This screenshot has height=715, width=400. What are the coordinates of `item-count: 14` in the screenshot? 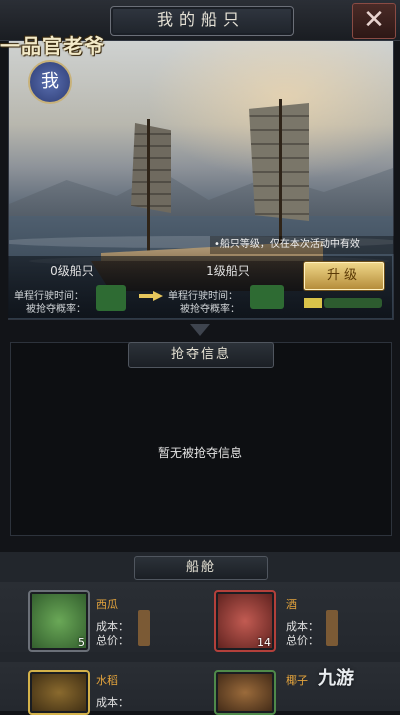 It's located at (264, 642).